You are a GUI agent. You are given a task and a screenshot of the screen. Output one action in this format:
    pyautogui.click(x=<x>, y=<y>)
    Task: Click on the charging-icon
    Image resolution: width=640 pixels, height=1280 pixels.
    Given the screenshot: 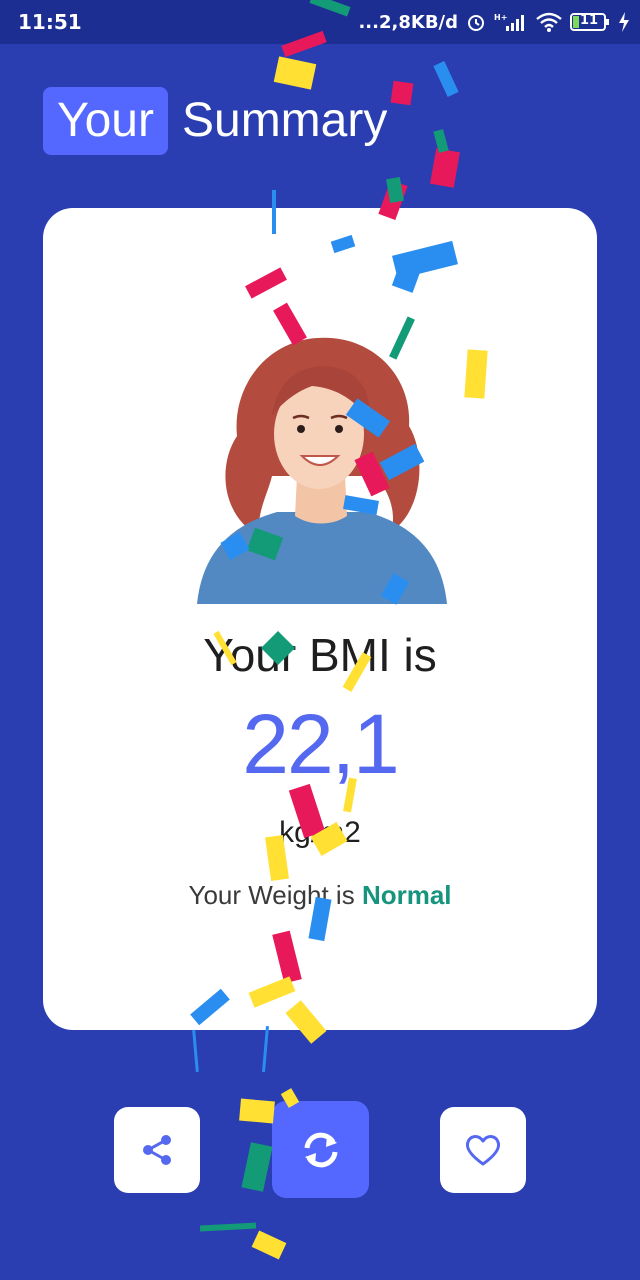 What is the action you would take?
    pyautogui.click(x=624, y=22)
    